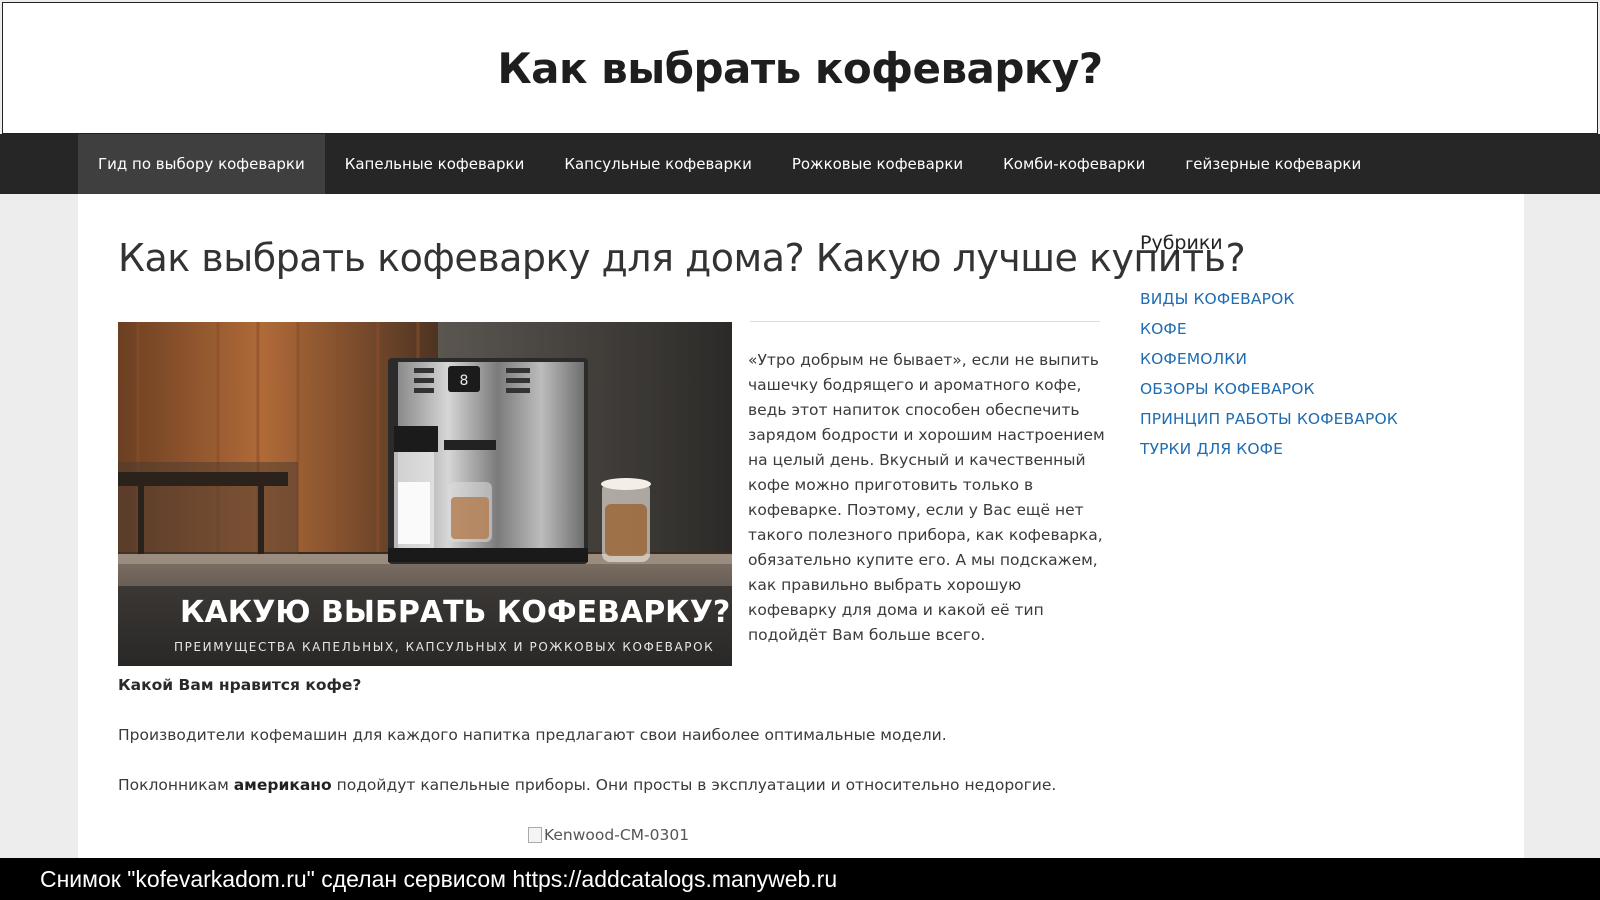  What do you see at coordinates (1320, 449) in the screenshot?
I see `category-link-turks: ТУРКИ ДЛЯ КОФЕ` at bounding box center [1320, 449].